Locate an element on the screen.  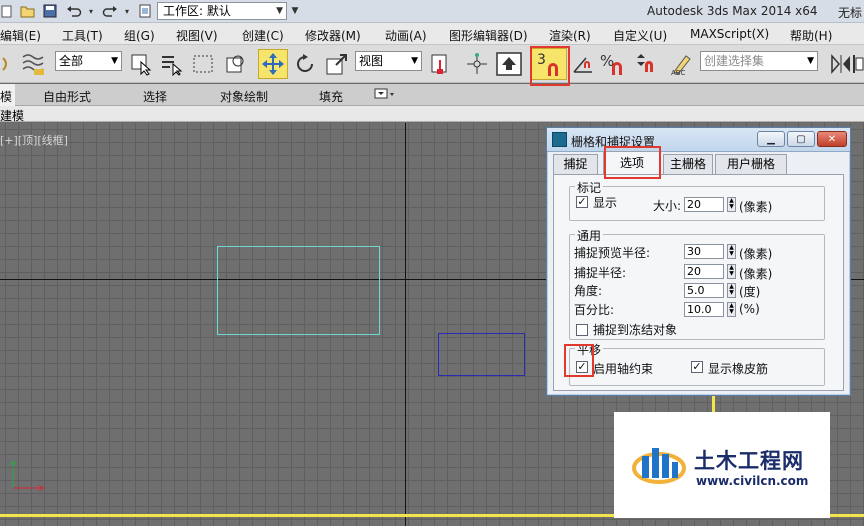
menu-customize: 自定义(U) is located at coordinates (640, 35).